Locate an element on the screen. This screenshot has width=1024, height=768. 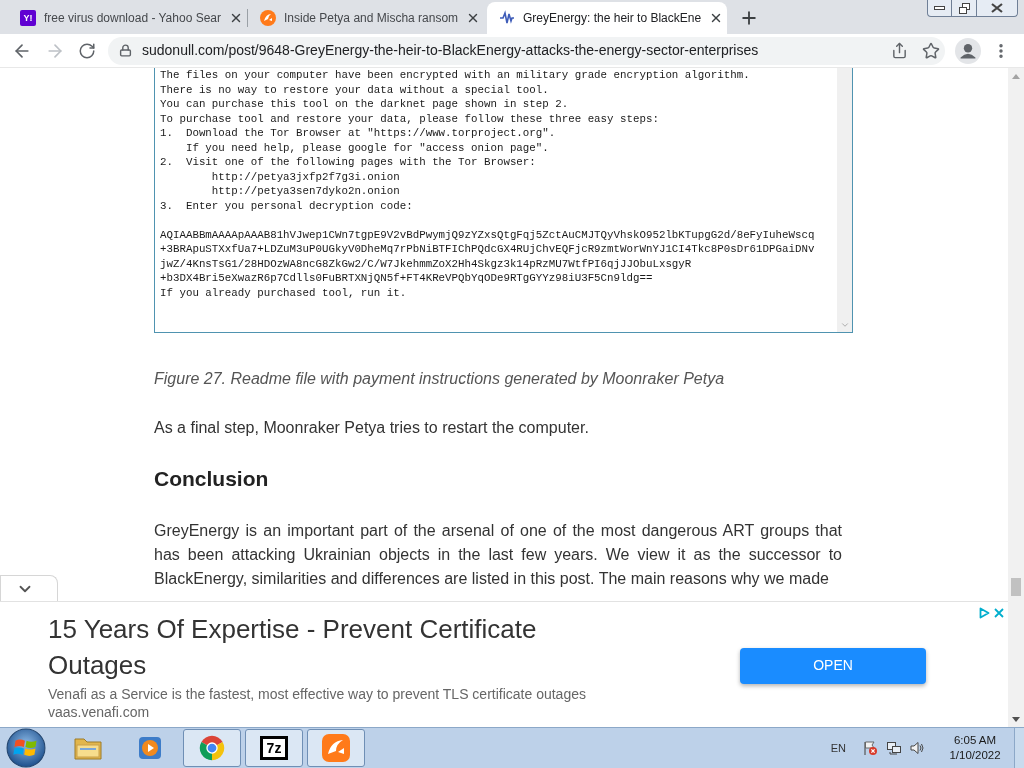
minimize-button is located at coordinates (939, 8).